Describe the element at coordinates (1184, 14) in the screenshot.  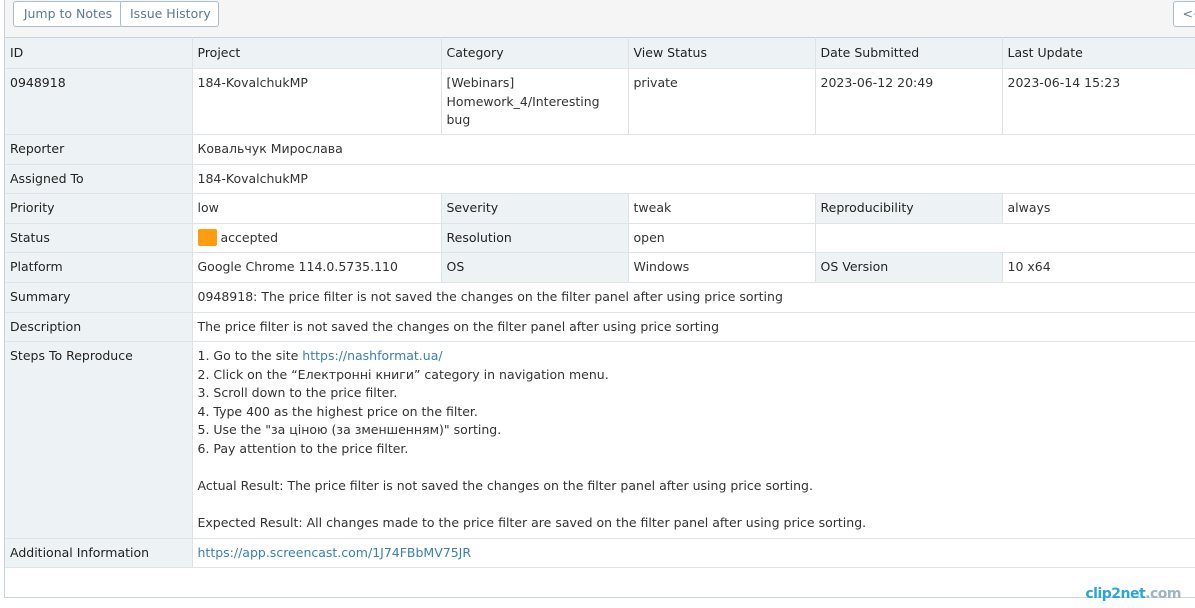
I see `previous-issue-button: <<` at that location.